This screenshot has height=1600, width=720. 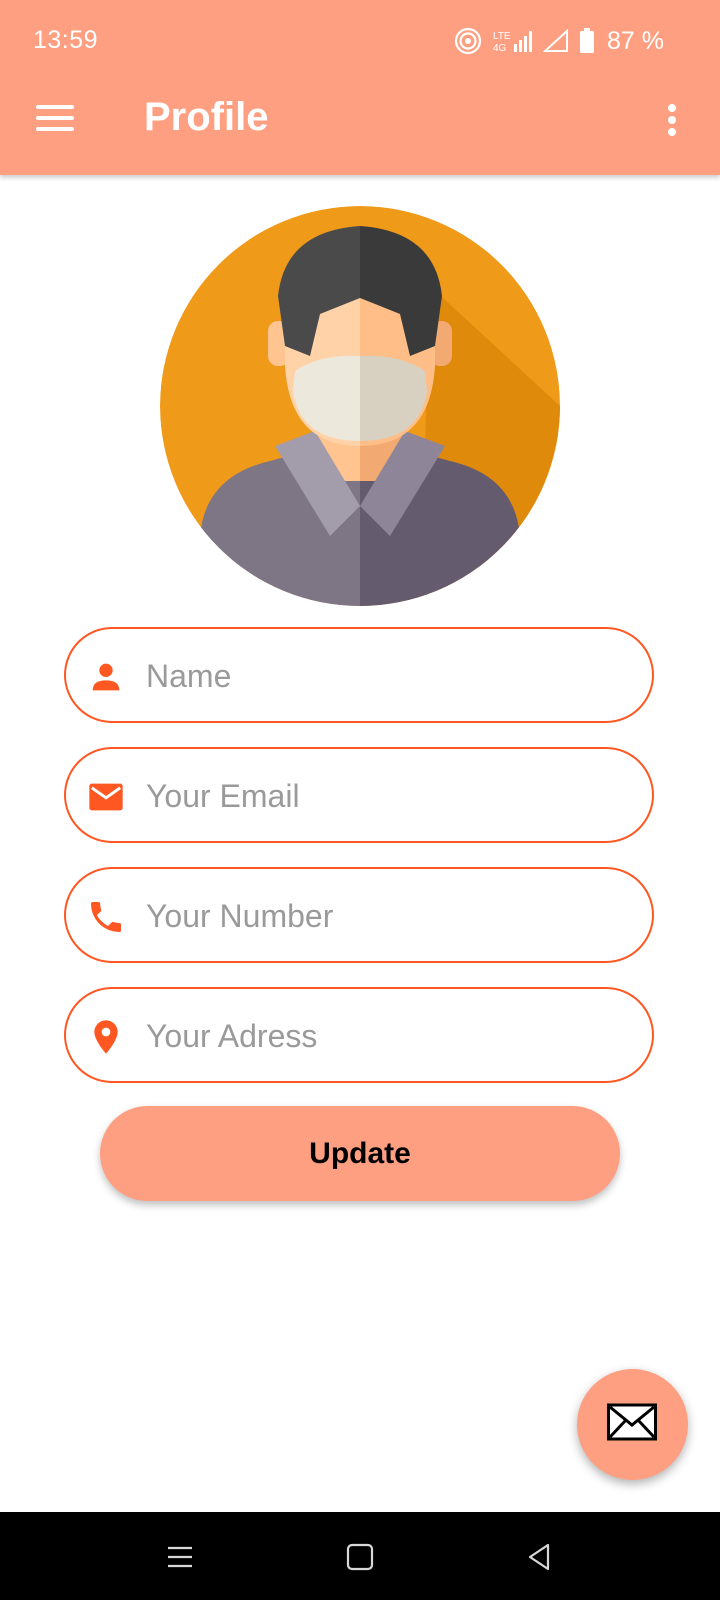 I want to click on email-field, so click(x=359, y=795).